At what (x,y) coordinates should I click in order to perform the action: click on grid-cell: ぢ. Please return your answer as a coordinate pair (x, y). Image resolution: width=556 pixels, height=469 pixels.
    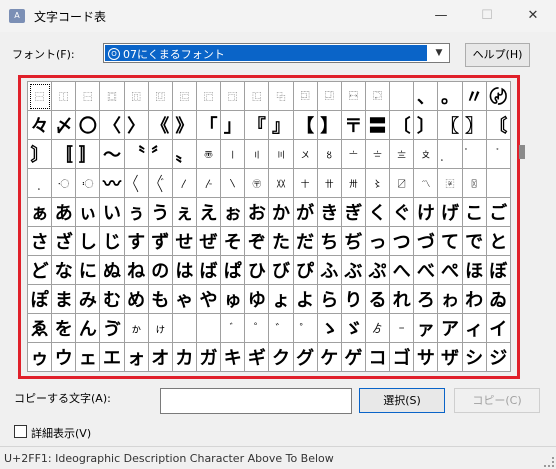
    Looking at the image, I should click on (353, 241).